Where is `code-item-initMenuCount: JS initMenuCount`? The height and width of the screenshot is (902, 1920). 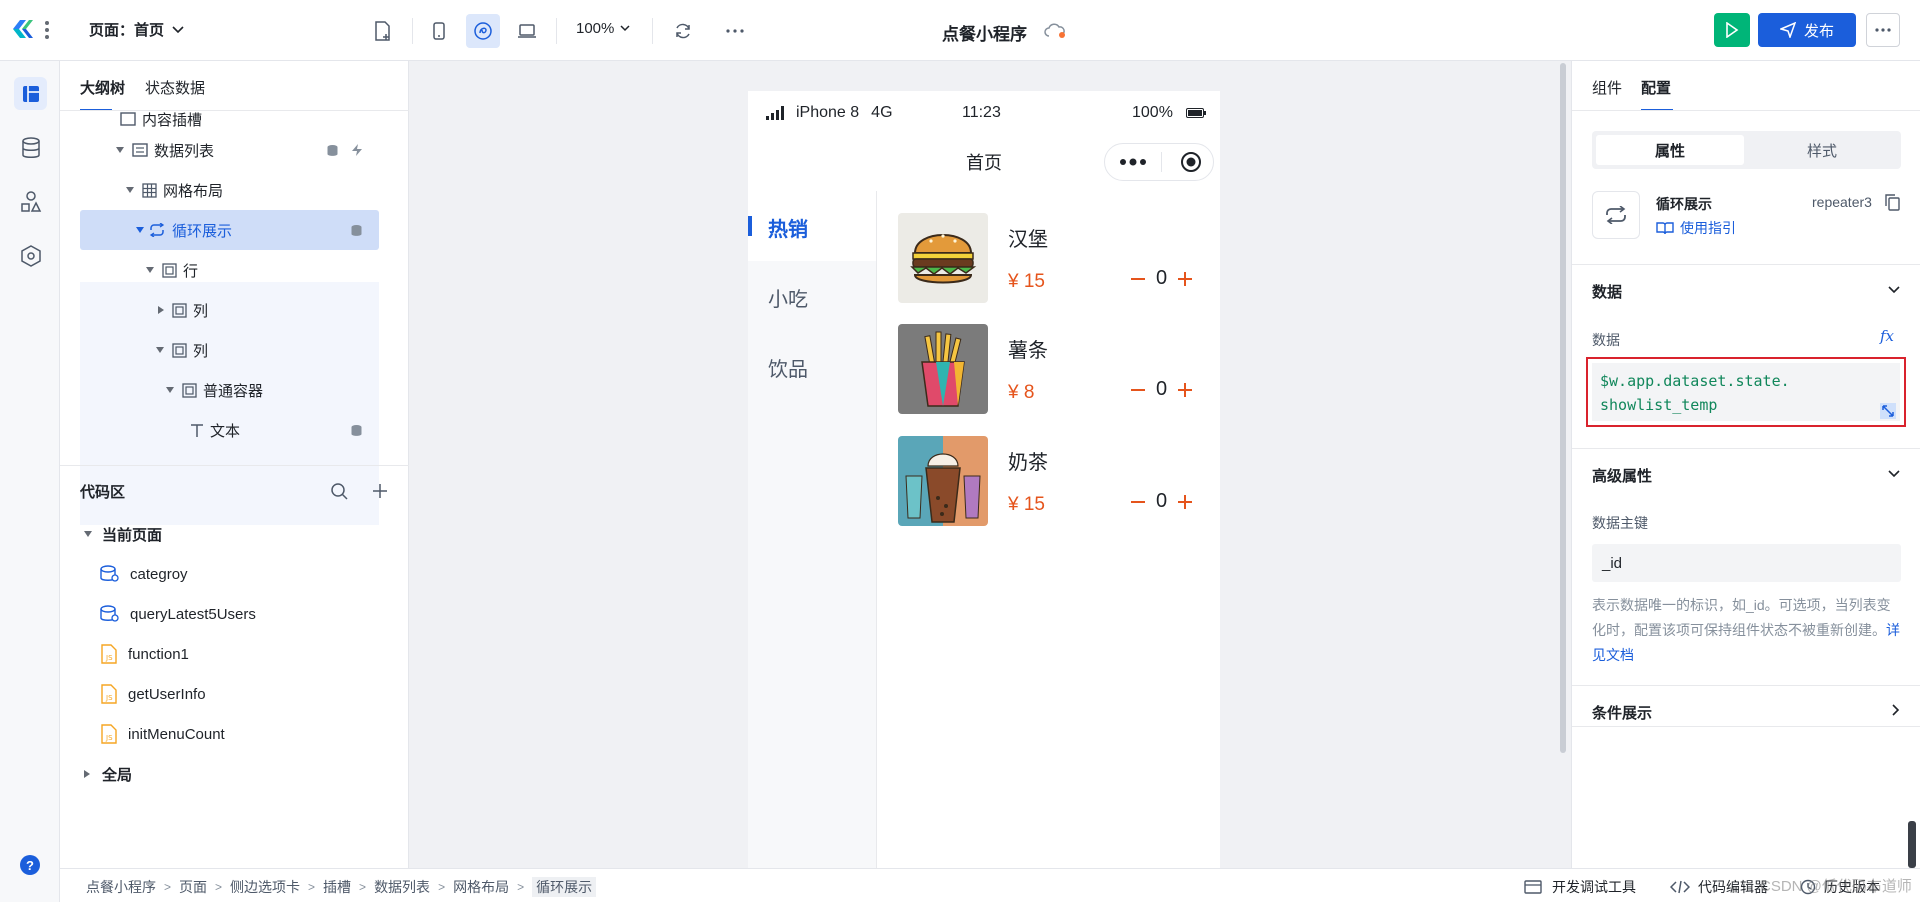 code-item-initMenuCount: JS initMenuCount is located at coordinates (162, 734).